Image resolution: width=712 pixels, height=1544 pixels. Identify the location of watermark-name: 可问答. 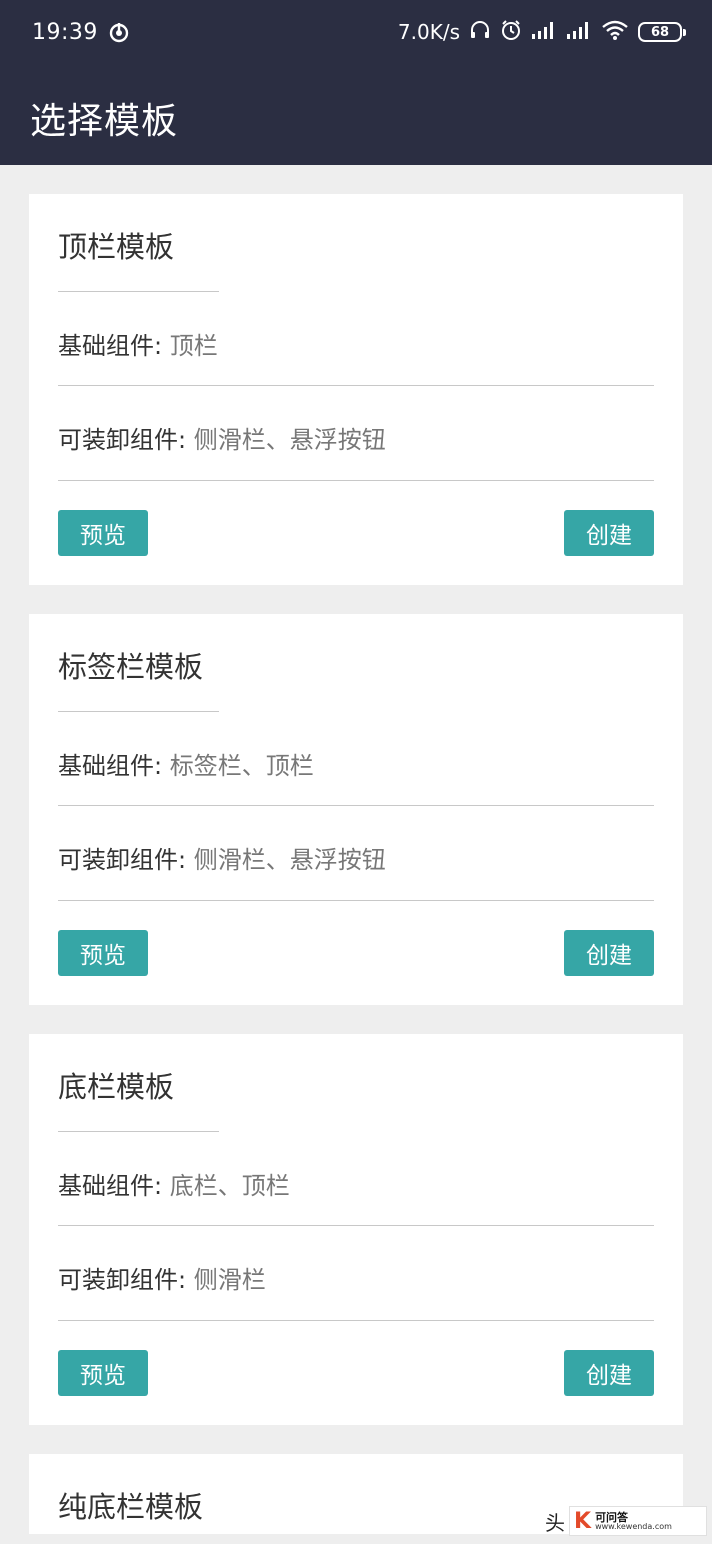
(612, 1517).